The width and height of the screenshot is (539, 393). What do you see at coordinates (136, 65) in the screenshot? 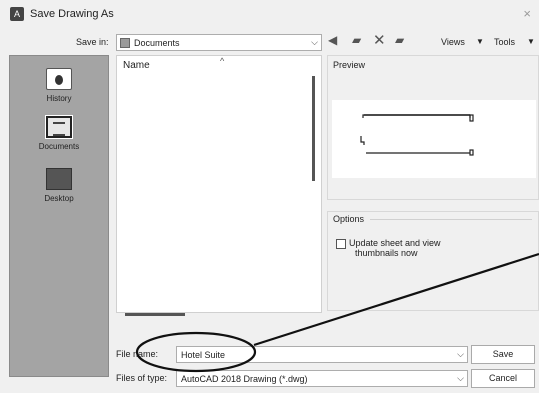
I see `name-column-header: Name` at bounding box center [136, 65].